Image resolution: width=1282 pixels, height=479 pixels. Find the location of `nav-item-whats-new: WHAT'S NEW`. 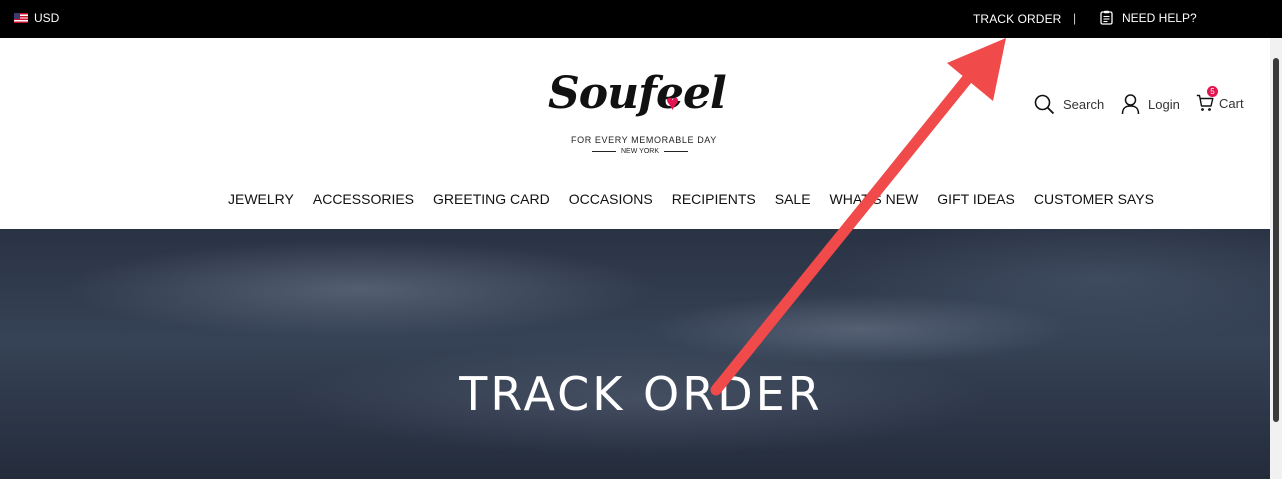

nav-item-whats-new: WHAT'S NEW is located at coordinates (874, 199).